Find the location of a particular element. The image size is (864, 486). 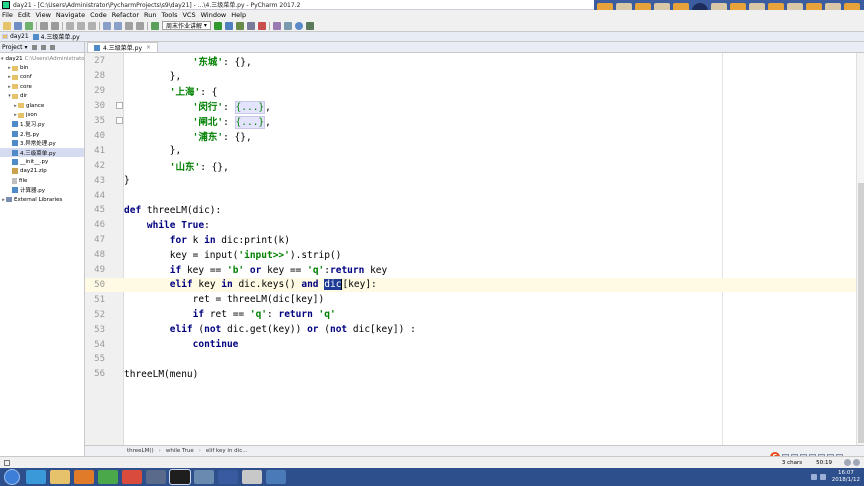

vertical-scrollbar is located at coordinates (860, 249).